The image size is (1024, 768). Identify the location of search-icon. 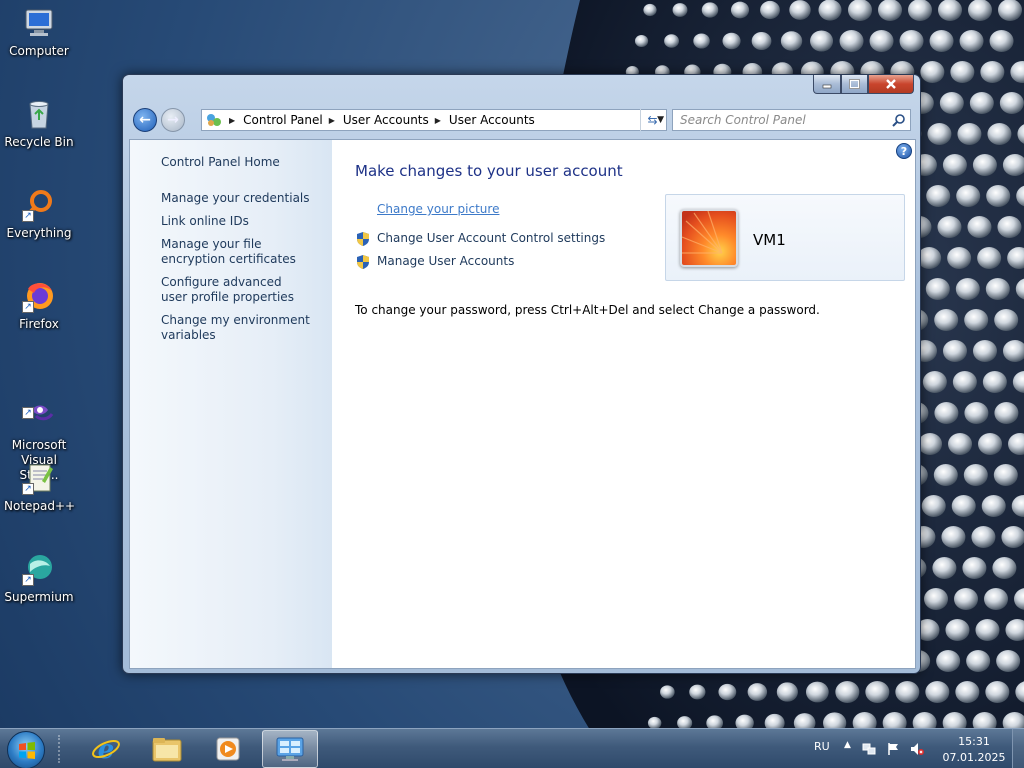
(899, 120).